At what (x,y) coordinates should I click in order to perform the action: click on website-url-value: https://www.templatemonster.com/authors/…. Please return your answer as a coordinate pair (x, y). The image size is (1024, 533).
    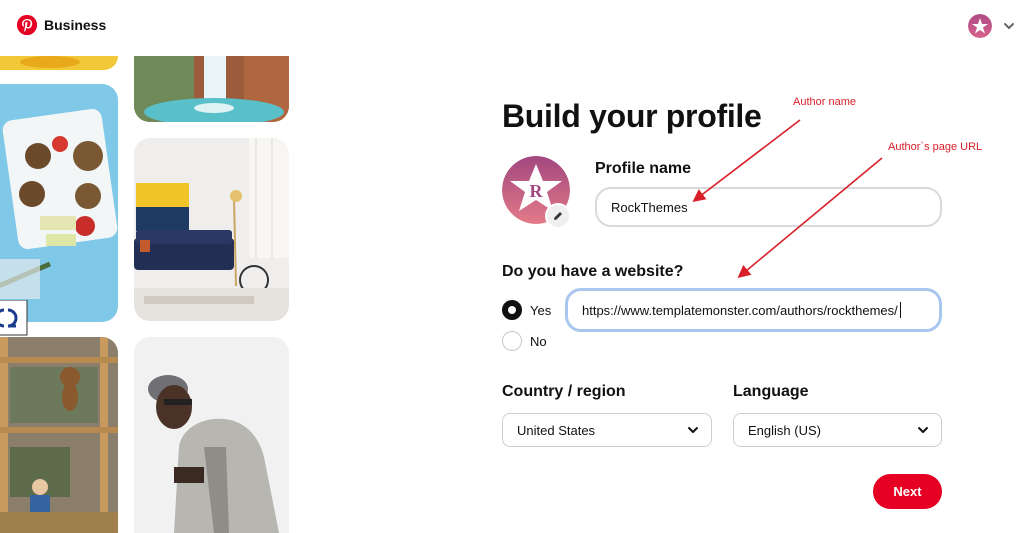
    Looking at the image, I should click on (740, 310).